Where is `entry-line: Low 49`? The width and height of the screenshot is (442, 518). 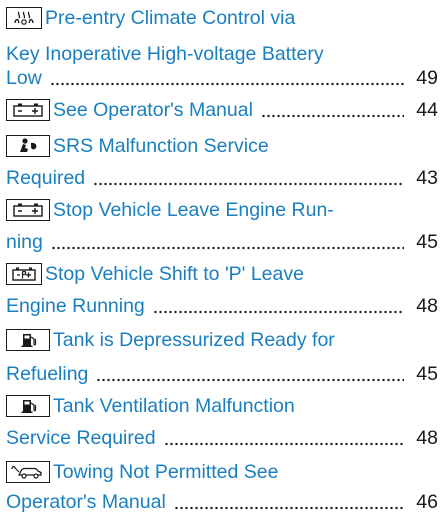 entry-line: Low 49 is located at coordinates (222, 78).